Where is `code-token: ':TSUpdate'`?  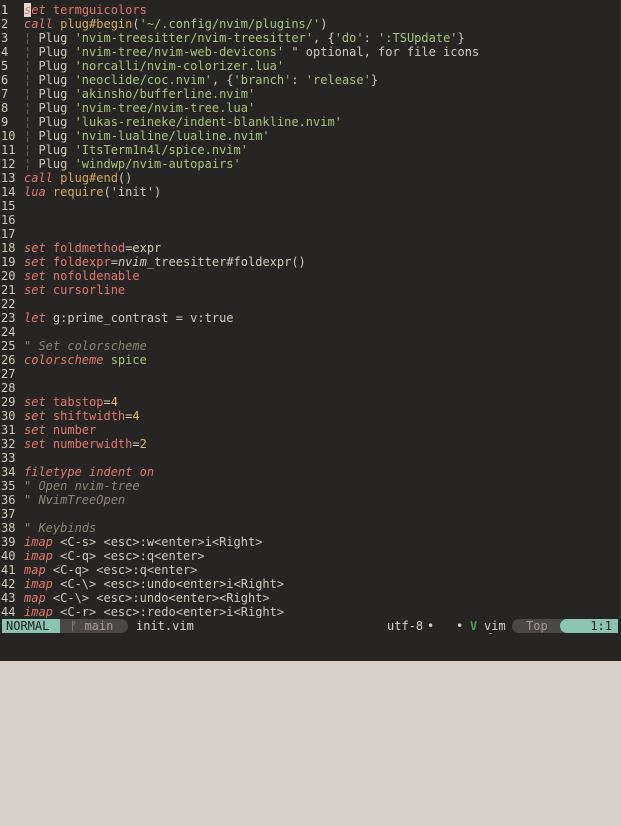
code-token: ':TSUpdate' is located at coordinates (418, 38).